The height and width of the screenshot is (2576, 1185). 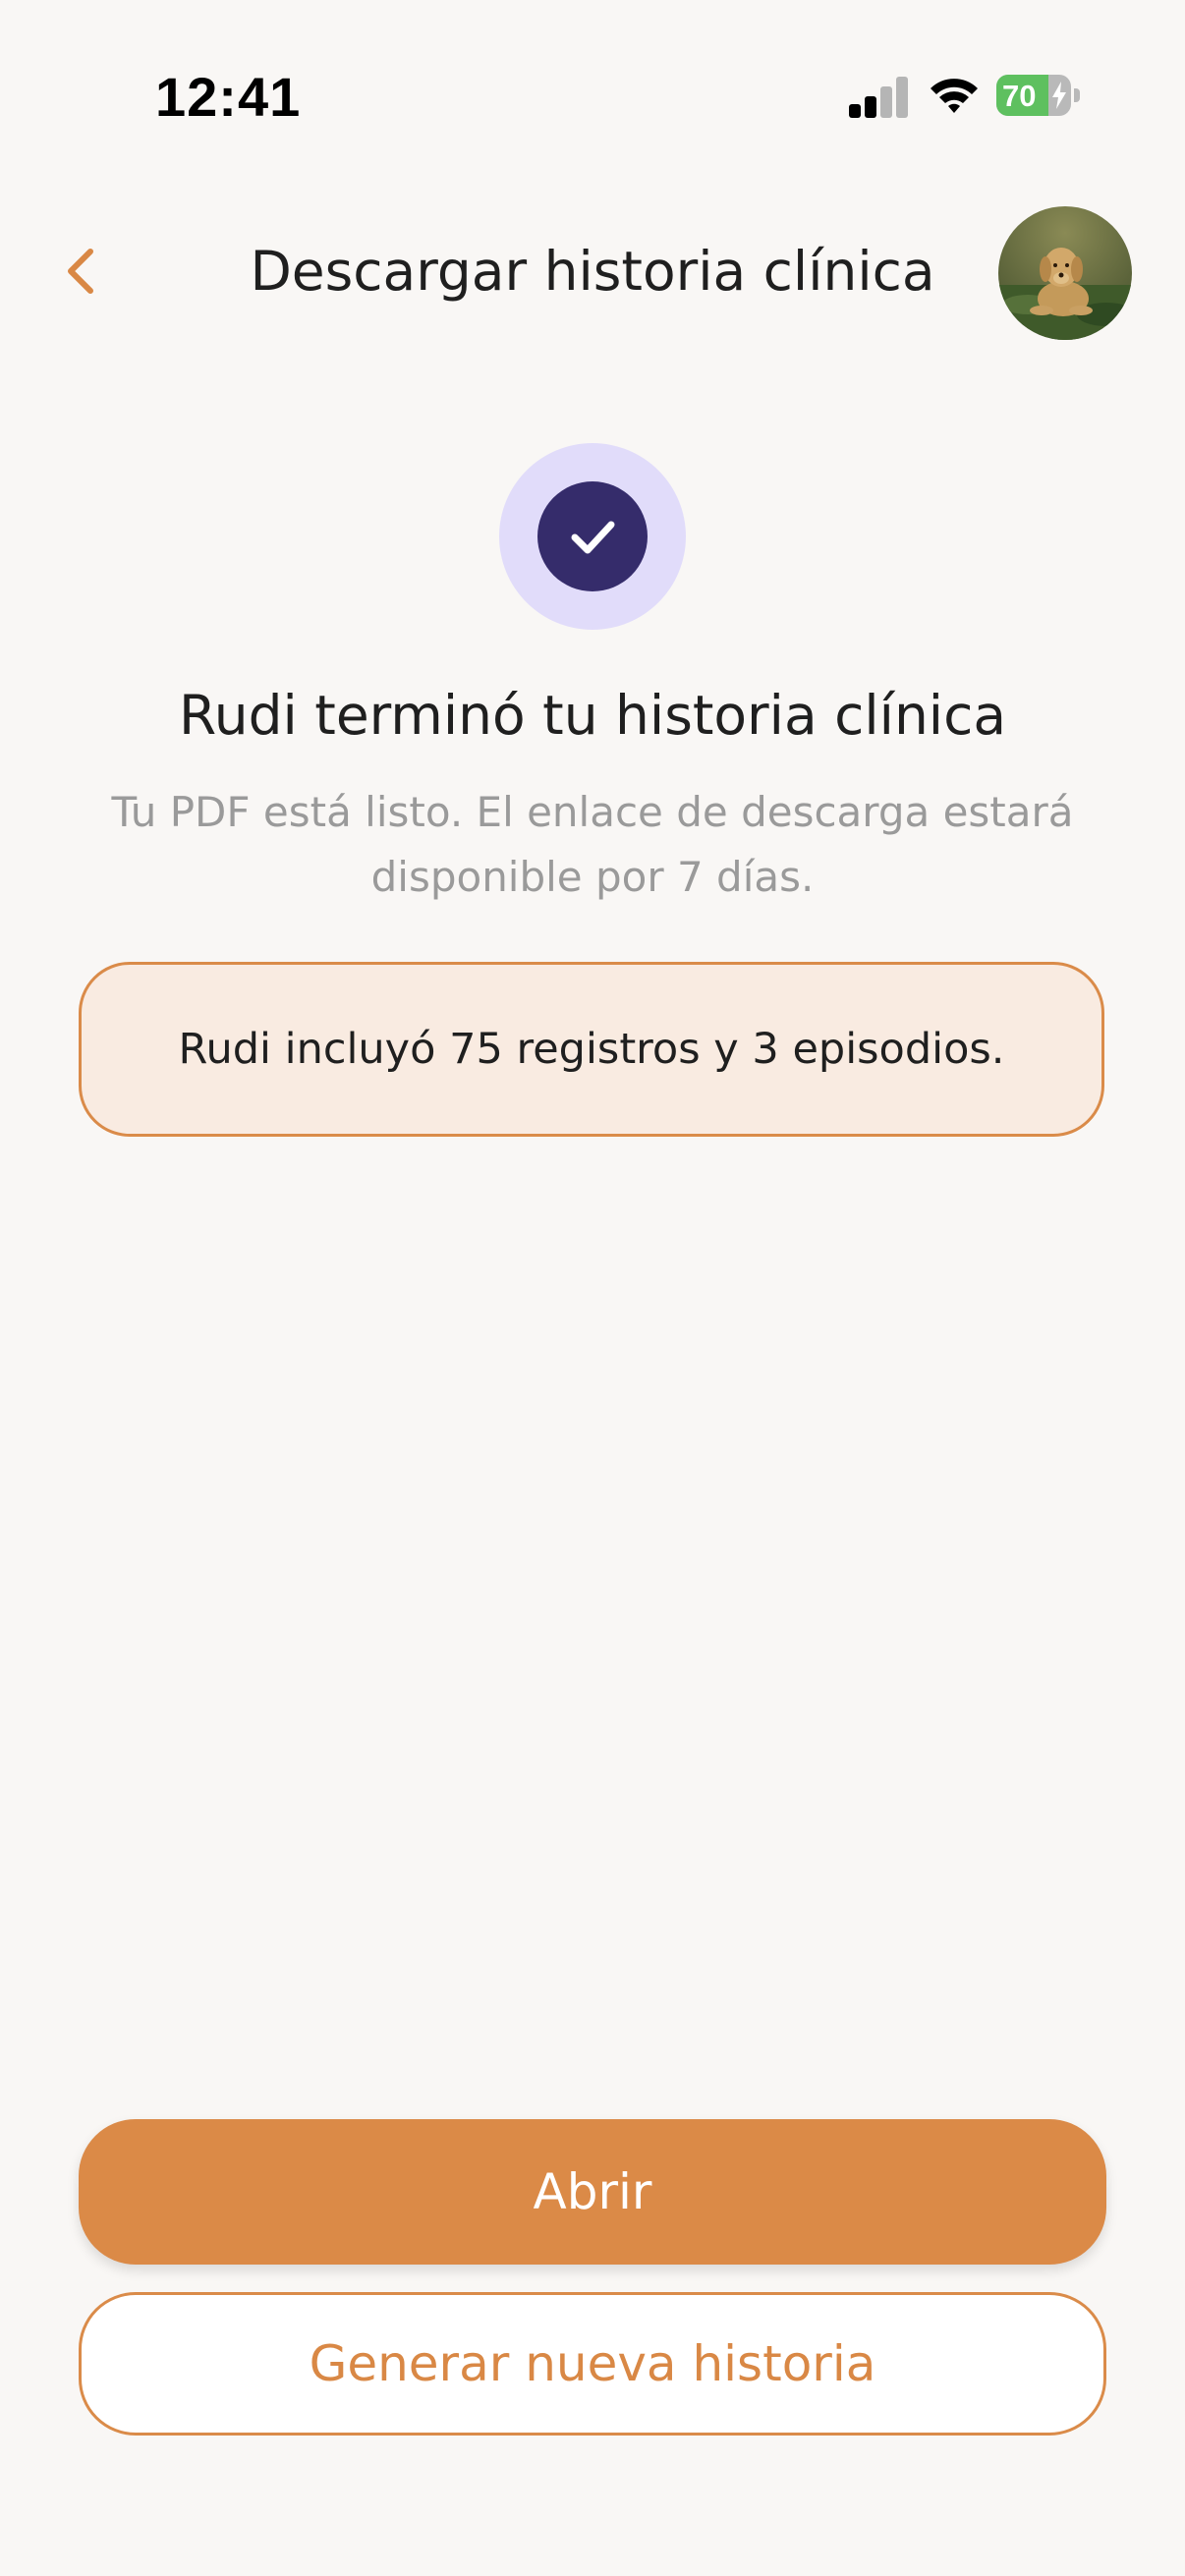 I want to click on generate-new-history-label: Generar nueva historia, so click(x=592, y=2363).